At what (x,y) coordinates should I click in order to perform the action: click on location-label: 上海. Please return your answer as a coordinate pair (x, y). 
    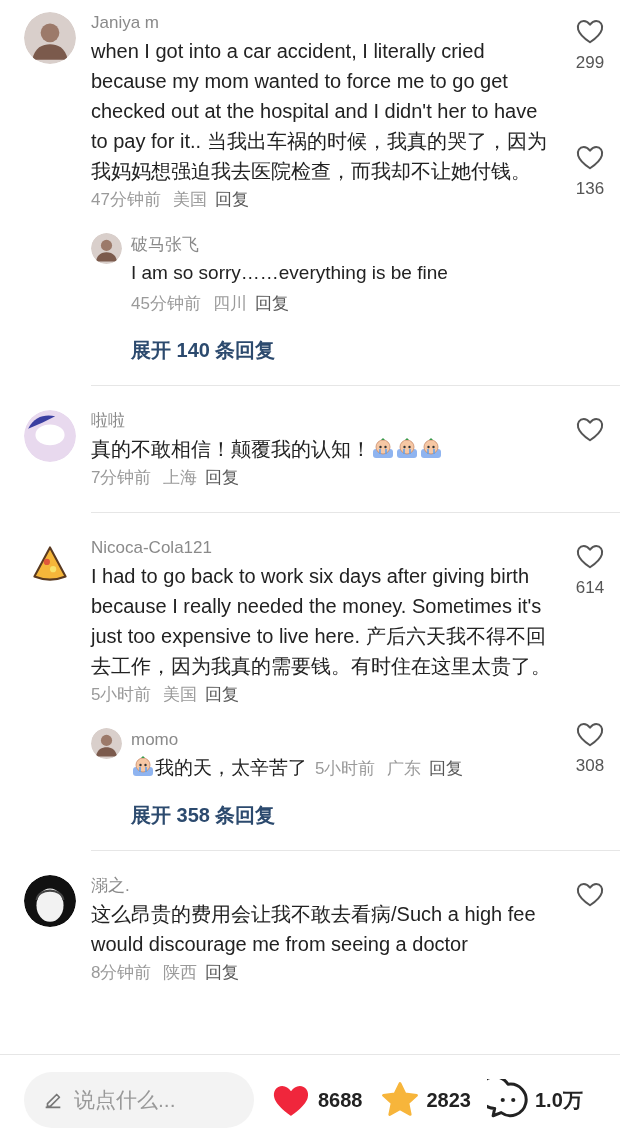
    Looking at the image, I should click on (180, 477).